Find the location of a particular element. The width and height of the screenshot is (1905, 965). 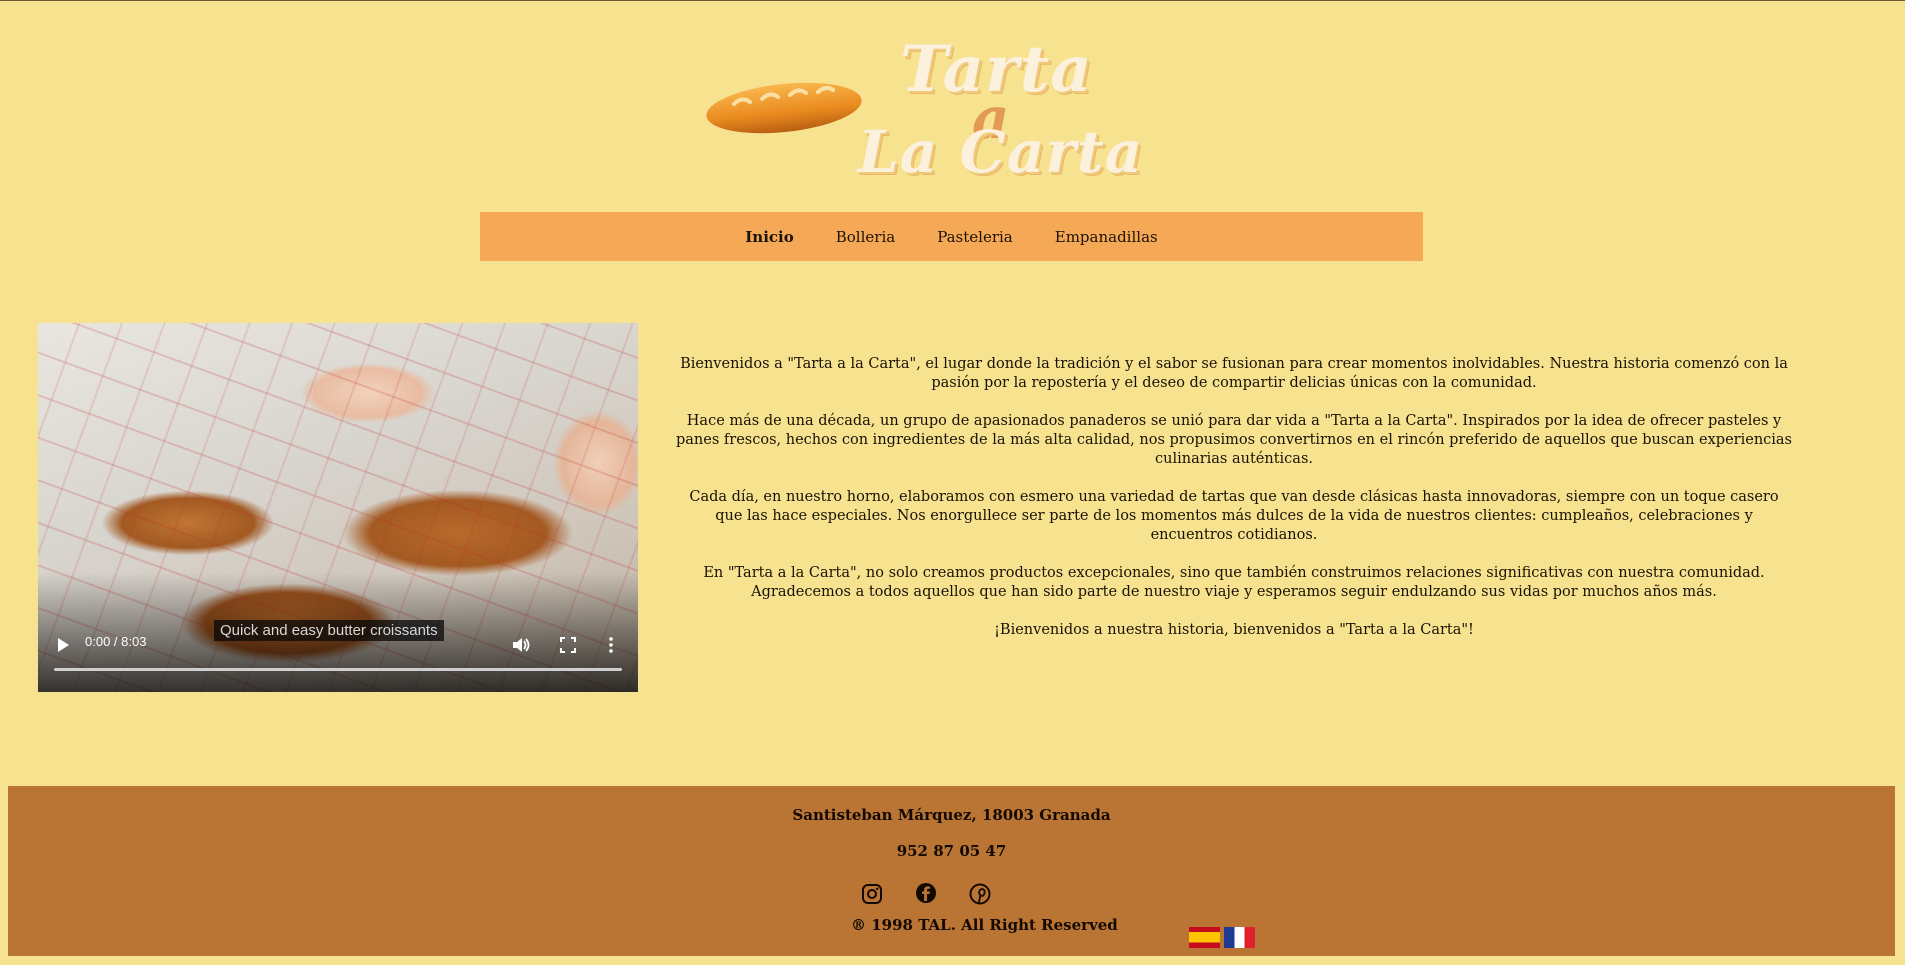

bread-icon is located at coordinates (784, 108).